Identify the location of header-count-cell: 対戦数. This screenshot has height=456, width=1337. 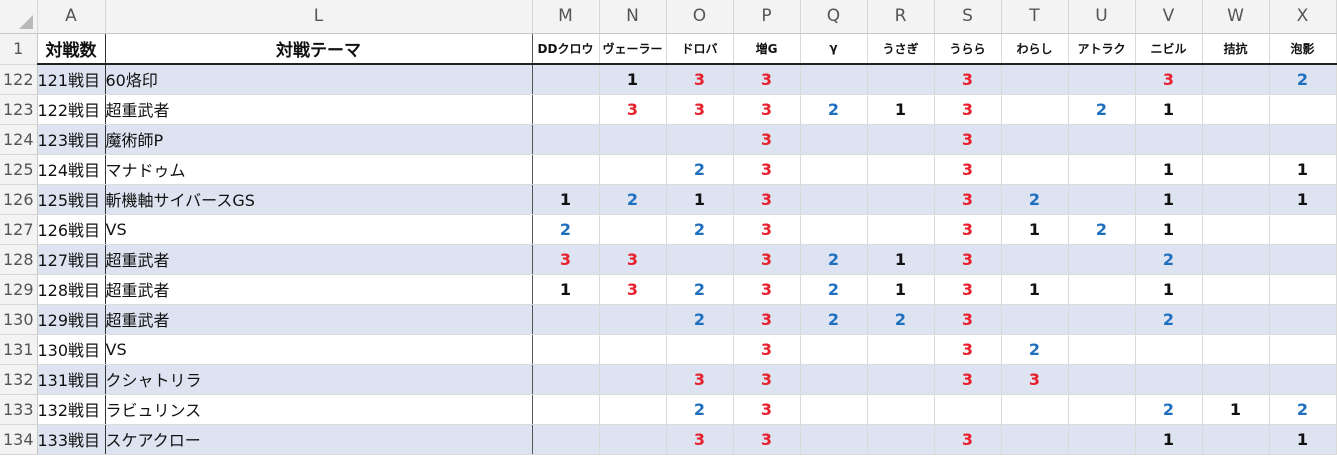
(71, 49).